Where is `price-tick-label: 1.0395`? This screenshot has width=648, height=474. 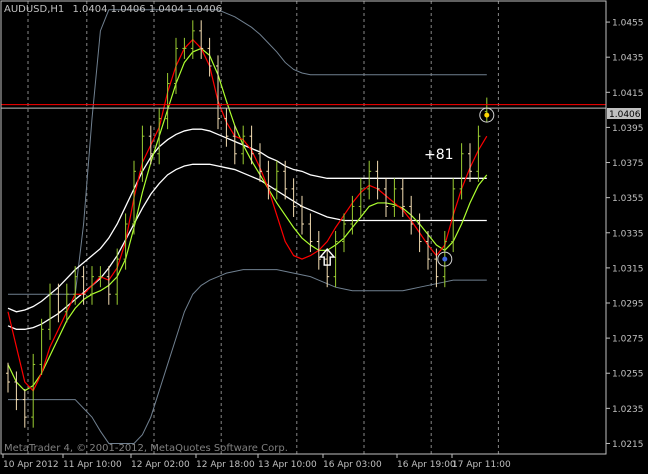
price-tick-label: 1.0395 is located at coordinates (628, 129).